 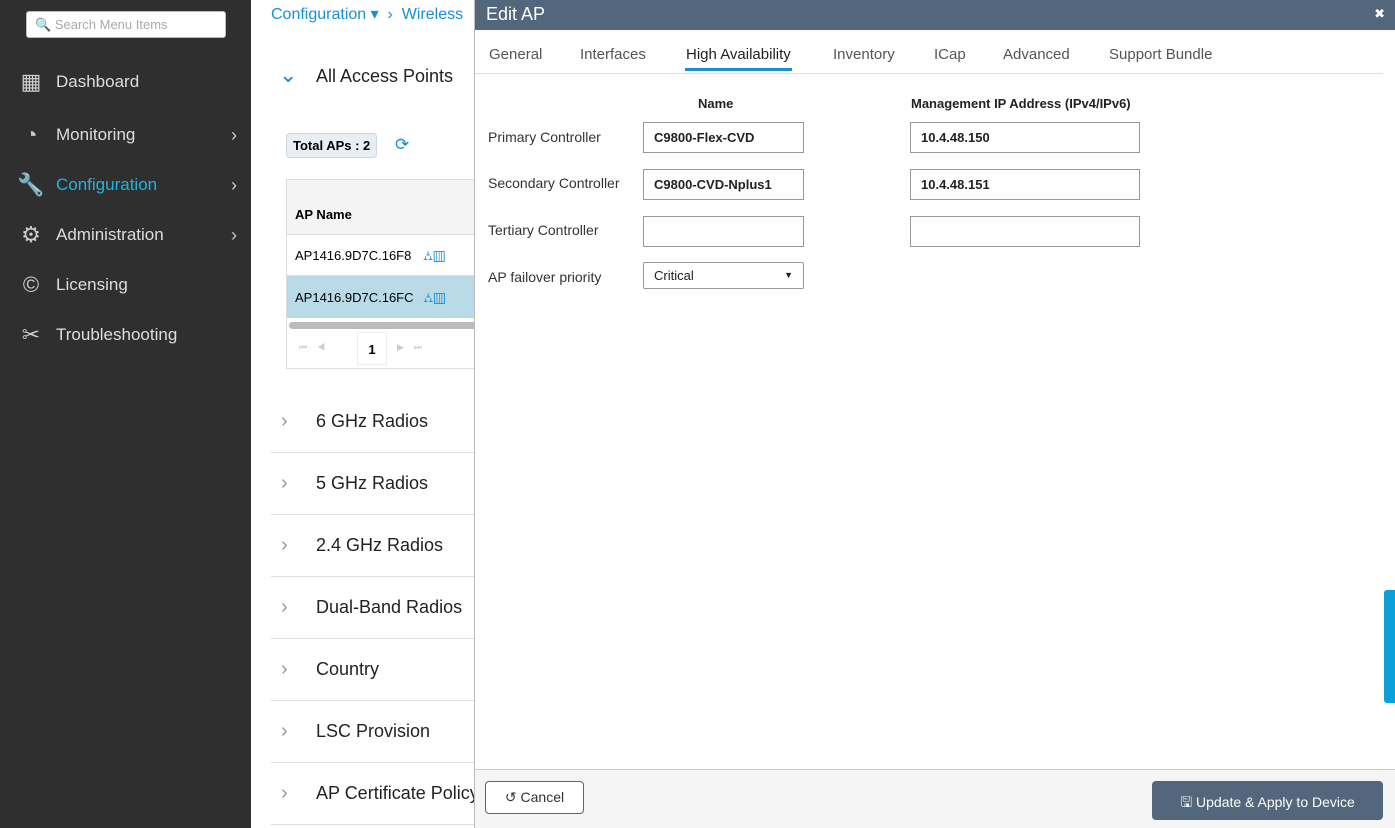 What do you see at coordinates (935, 15) in the screenshot?
I see `modal-header: Edit AP ✖` at bounding box center [935, 15].